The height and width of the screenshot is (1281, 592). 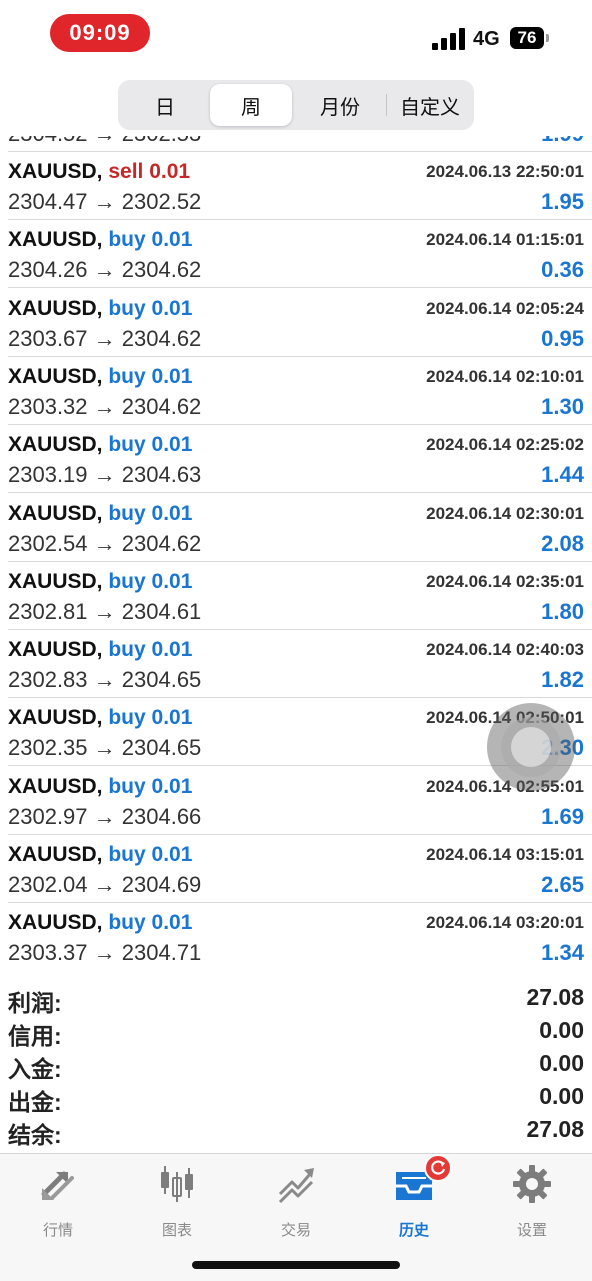 I want to click on close-price: 2302.52, so click(x=161, y=201).